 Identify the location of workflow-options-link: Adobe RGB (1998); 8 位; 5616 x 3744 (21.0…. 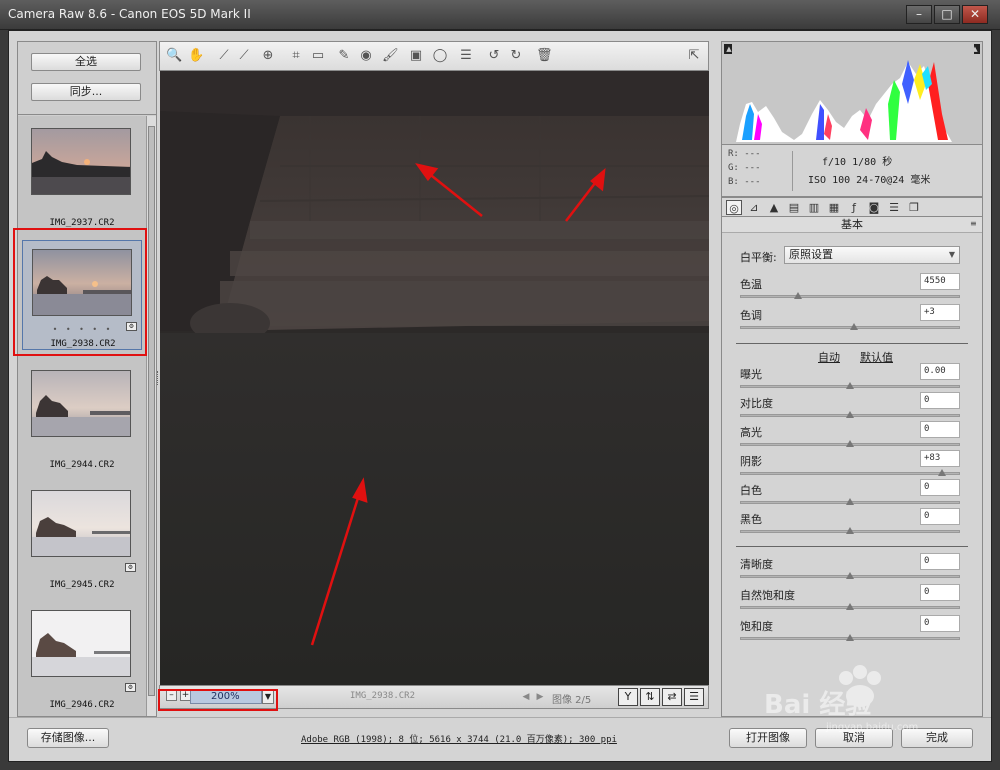
(459, 738).